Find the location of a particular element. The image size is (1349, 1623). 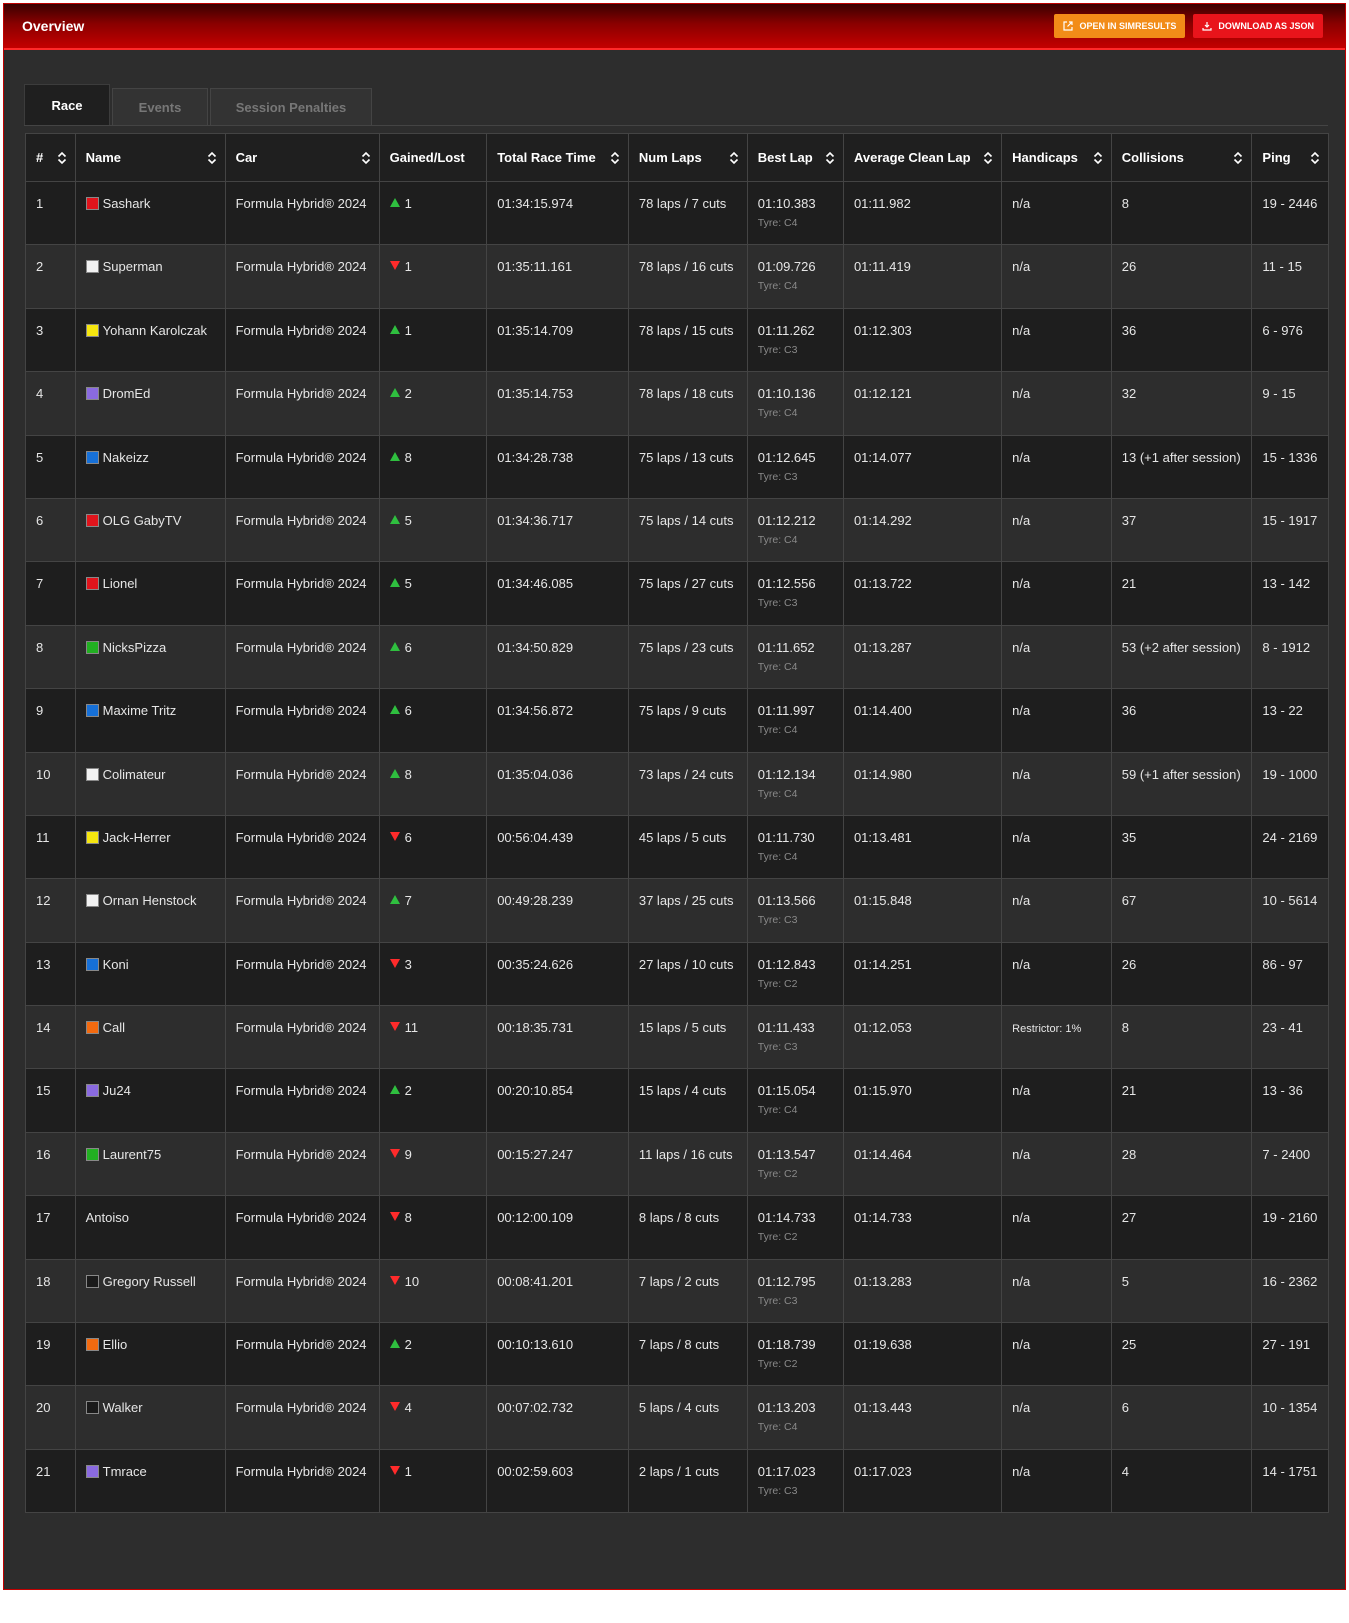

average-clean-lap-cell: 01:12.303 is located at coordinates (922, 340).